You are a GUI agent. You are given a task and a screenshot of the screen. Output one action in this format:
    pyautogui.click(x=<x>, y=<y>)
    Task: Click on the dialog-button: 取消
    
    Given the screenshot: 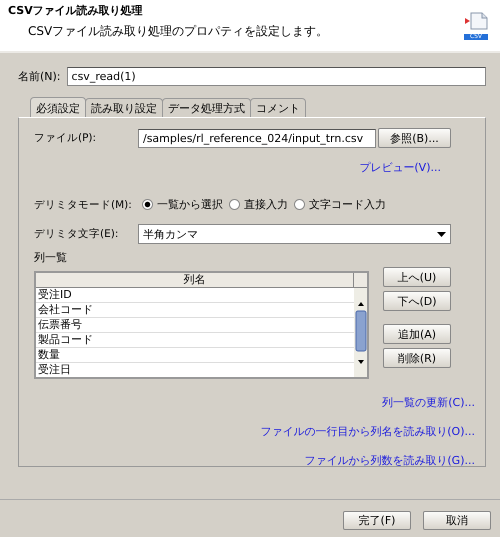 What is the action you would take?
    pyautogui.click(x=457, y=520)
    